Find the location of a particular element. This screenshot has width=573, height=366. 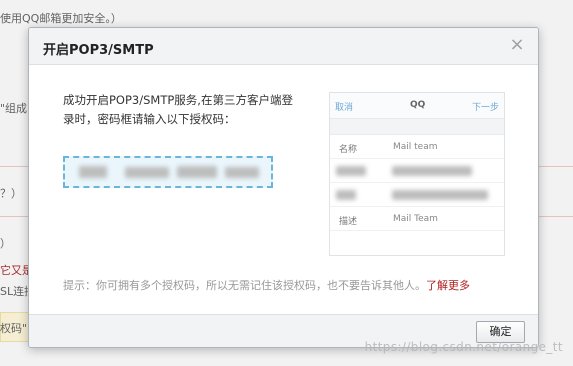

phone-row-name: 名称 Mail team is located at coordinates (417, 147).